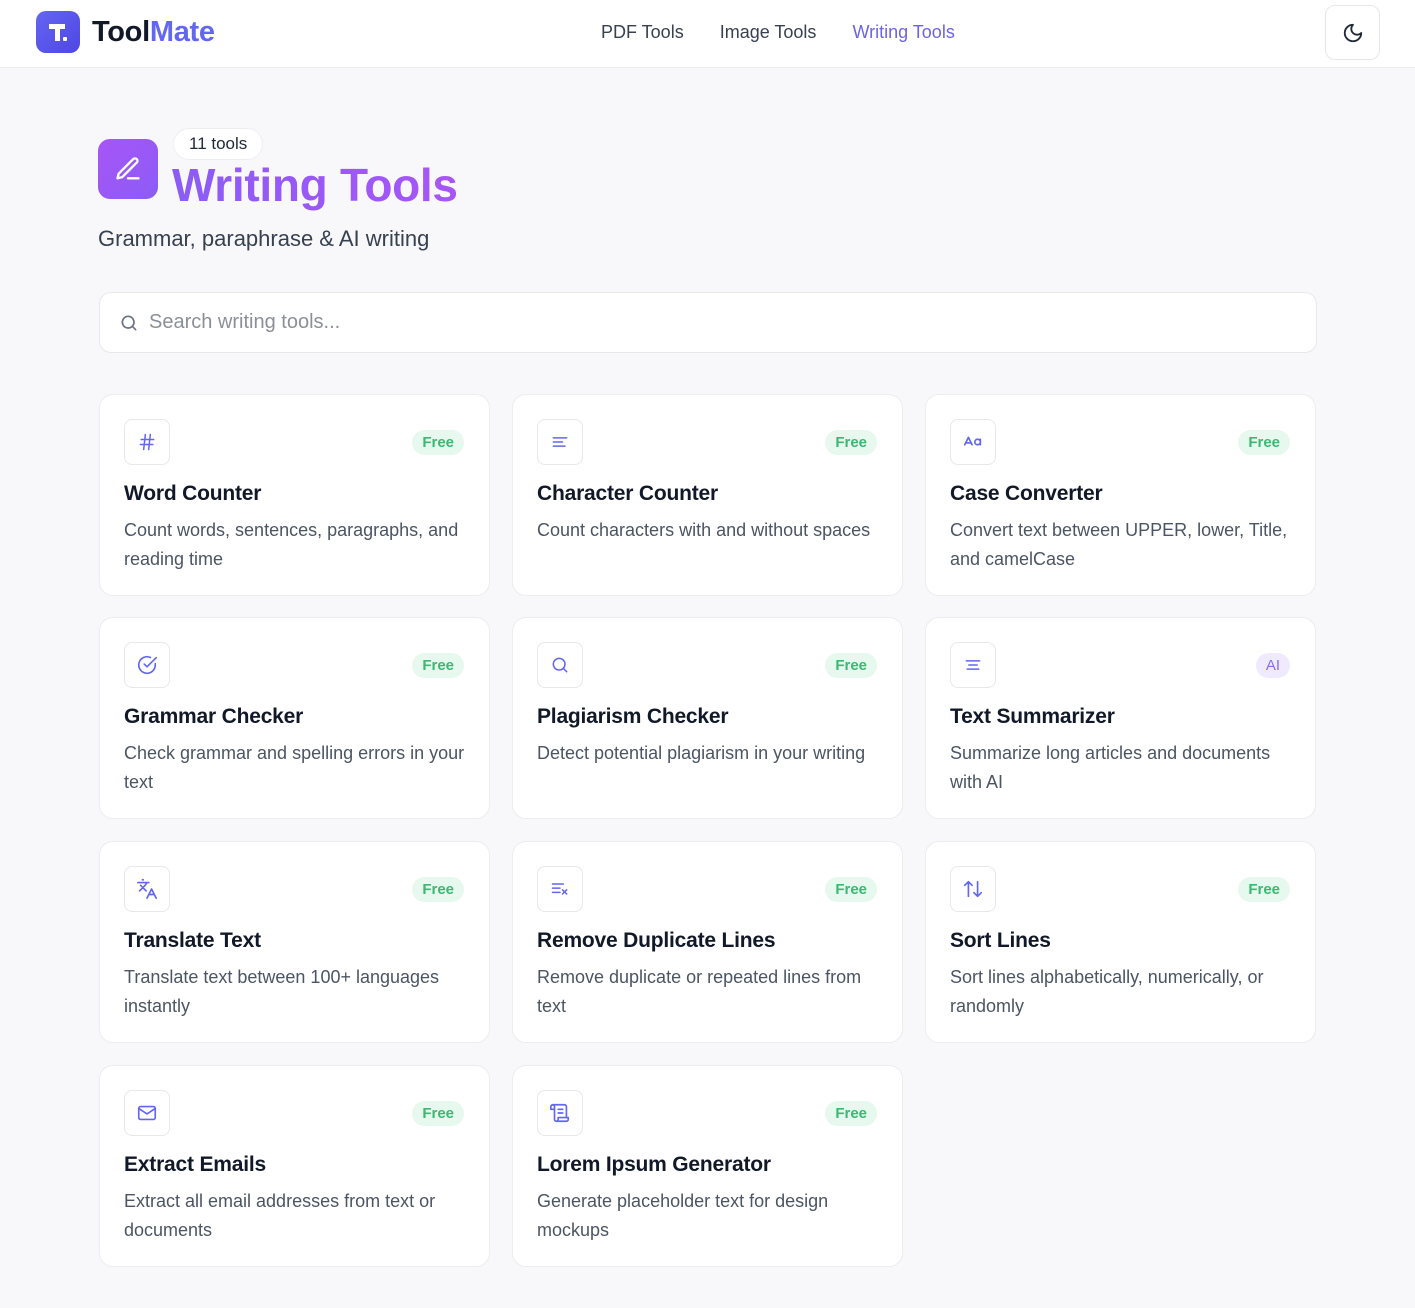 The width and height of the screenshot is (1415, 1308). I want to click on align-center-icon, so click(973, 665).